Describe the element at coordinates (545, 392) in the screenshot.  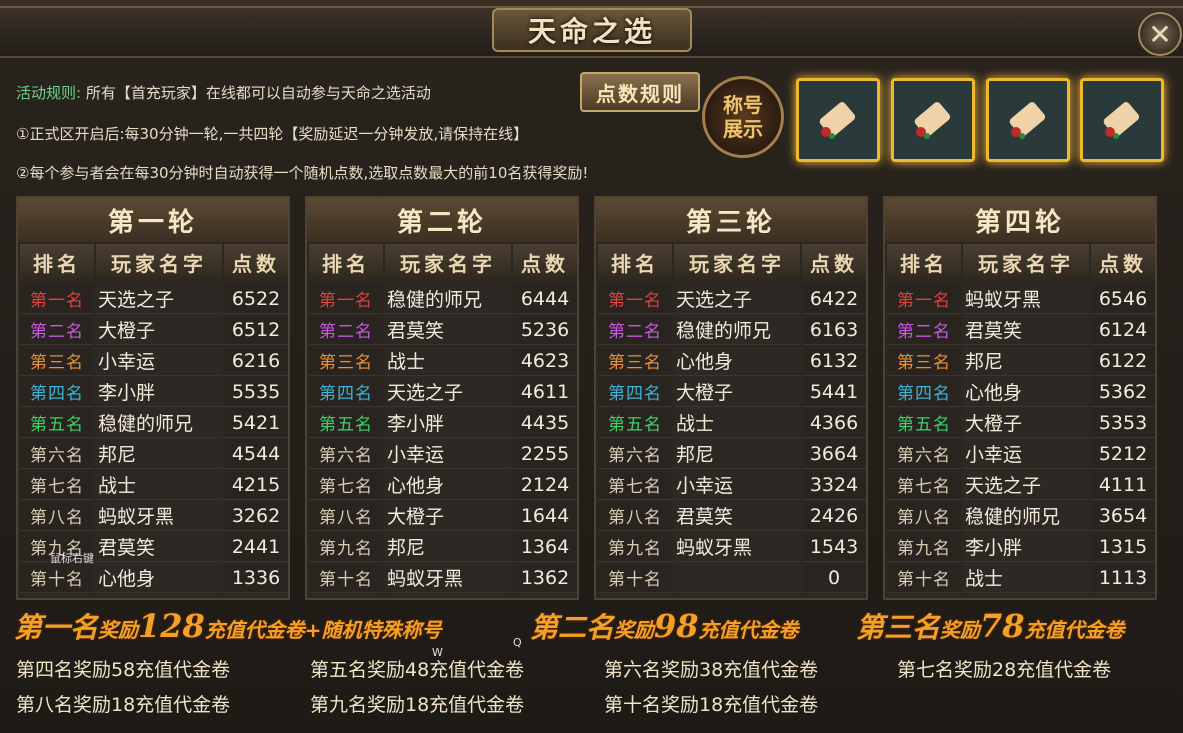
I see `points-cell: 4611` at that location.